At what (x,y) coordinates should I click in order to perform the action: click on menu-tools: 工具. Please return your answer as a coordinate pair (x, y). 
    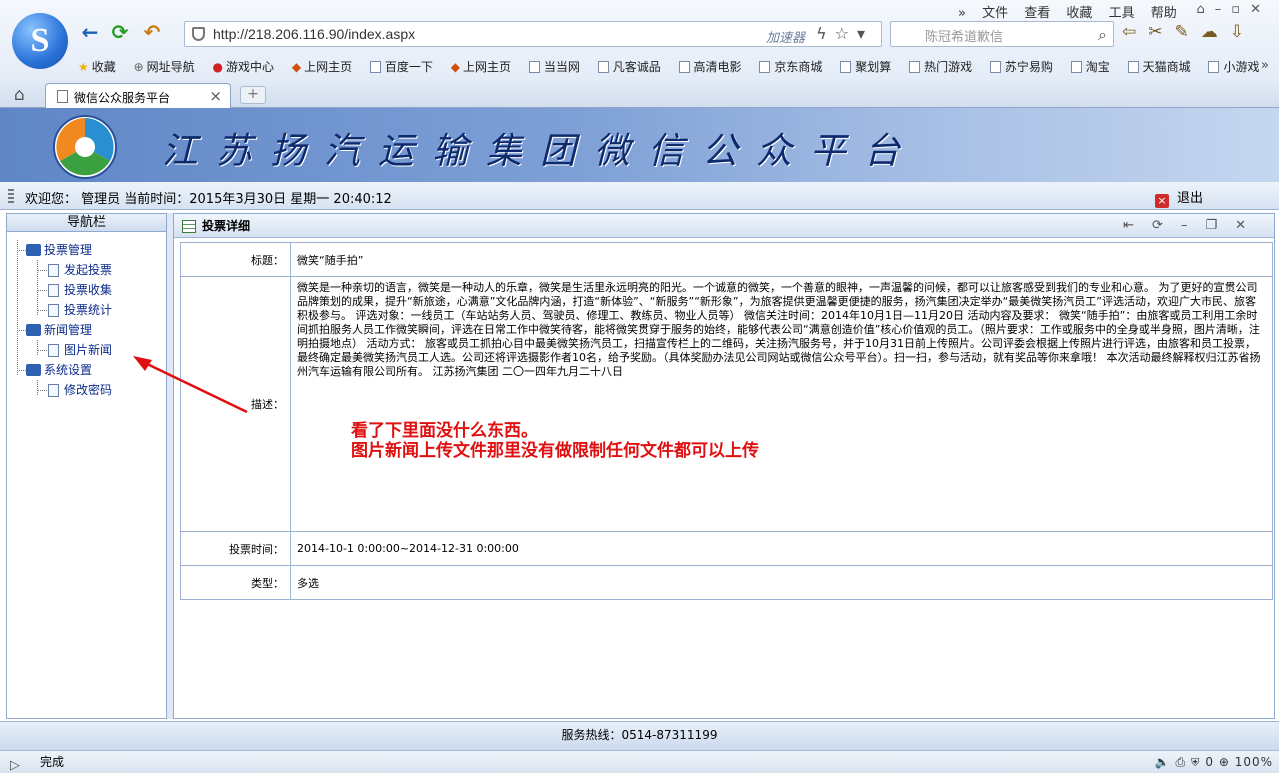
    Looking at the image, I should click on (1122, 13).